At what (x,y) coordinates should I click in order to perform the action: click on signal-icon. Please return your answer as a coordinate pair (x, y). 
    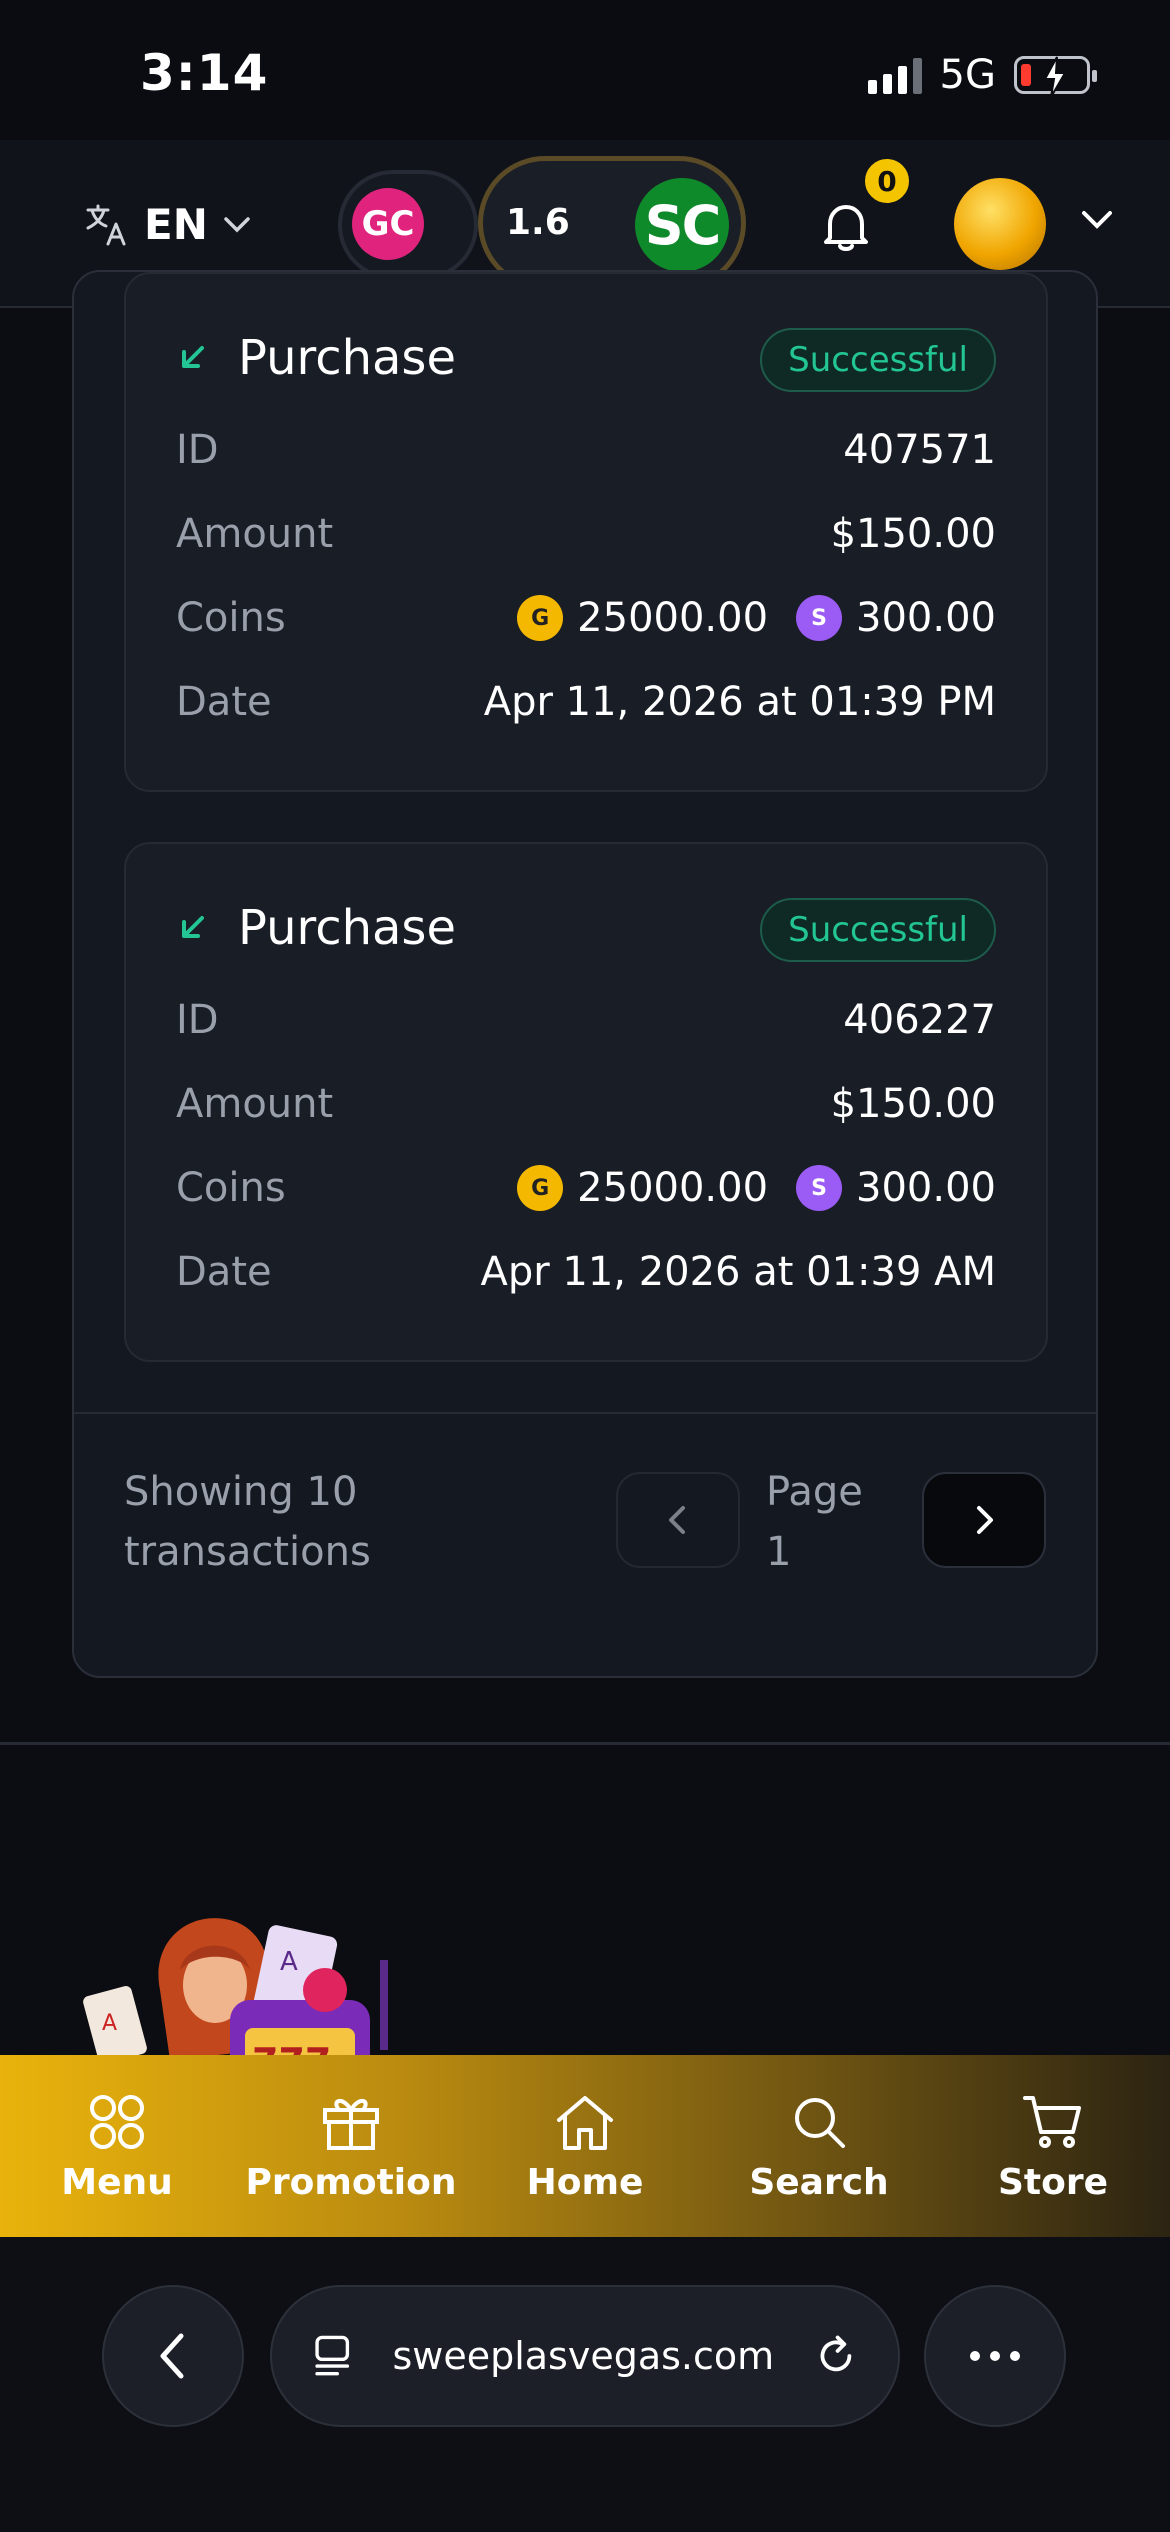
    Looking at the image, I should click on (894, 75).